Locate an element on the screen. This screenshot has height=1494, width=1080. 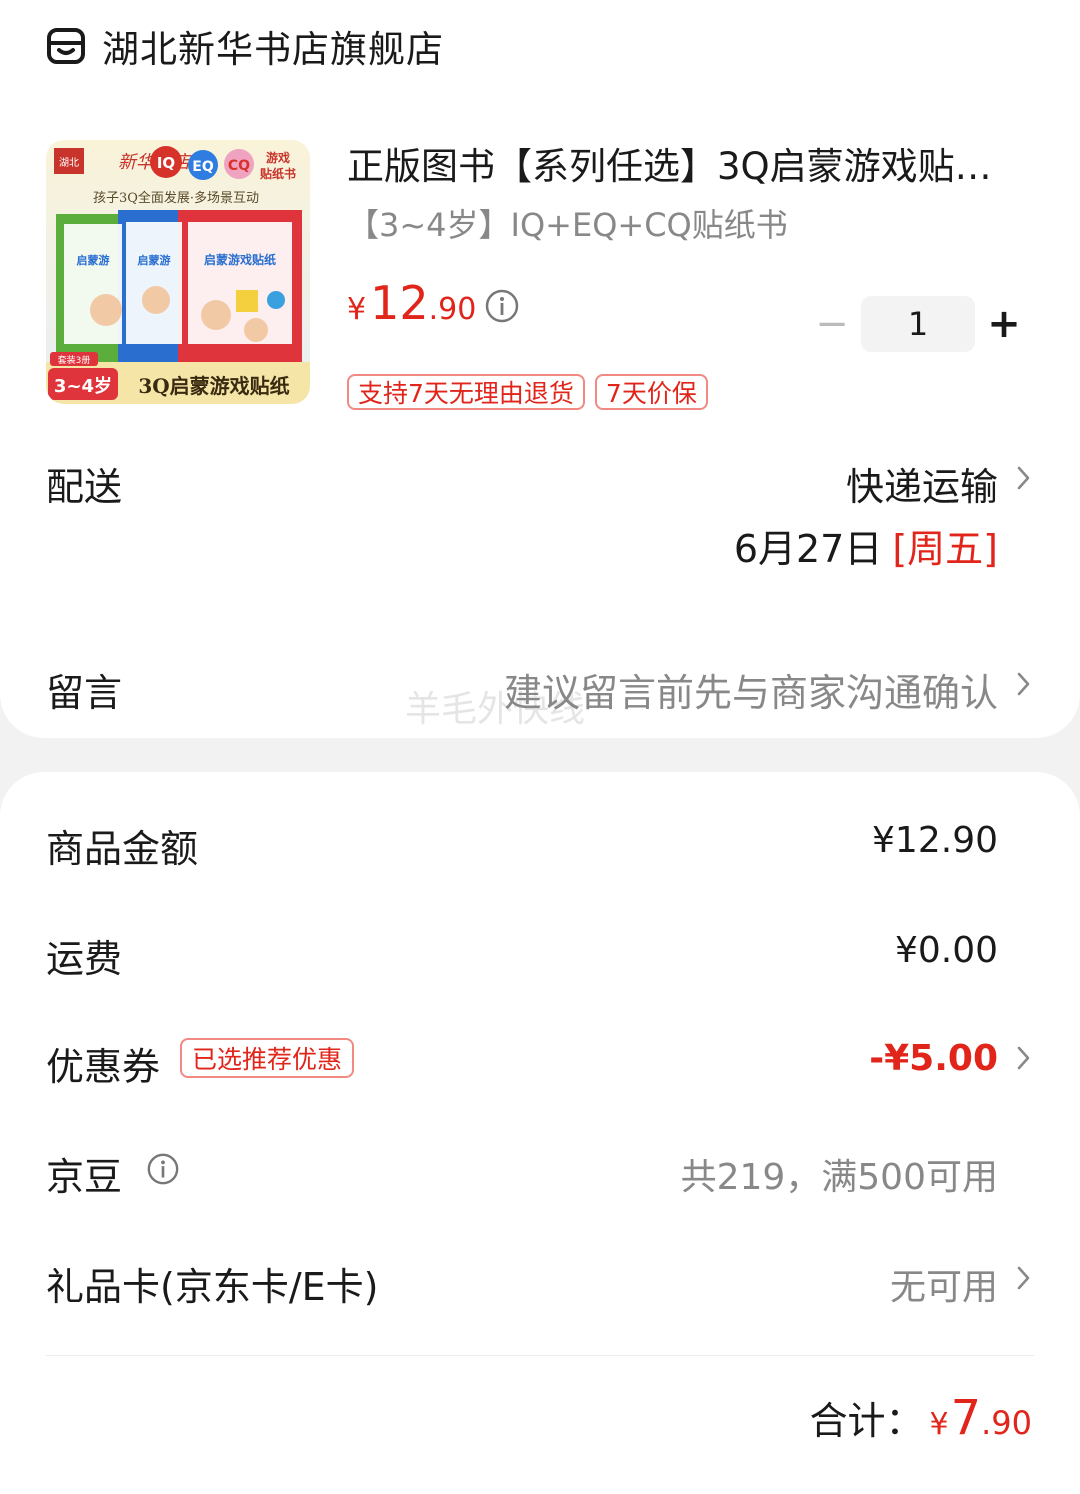
order-total: 合计： ¥ 7 .90 is located at coordinates (920, 1418).